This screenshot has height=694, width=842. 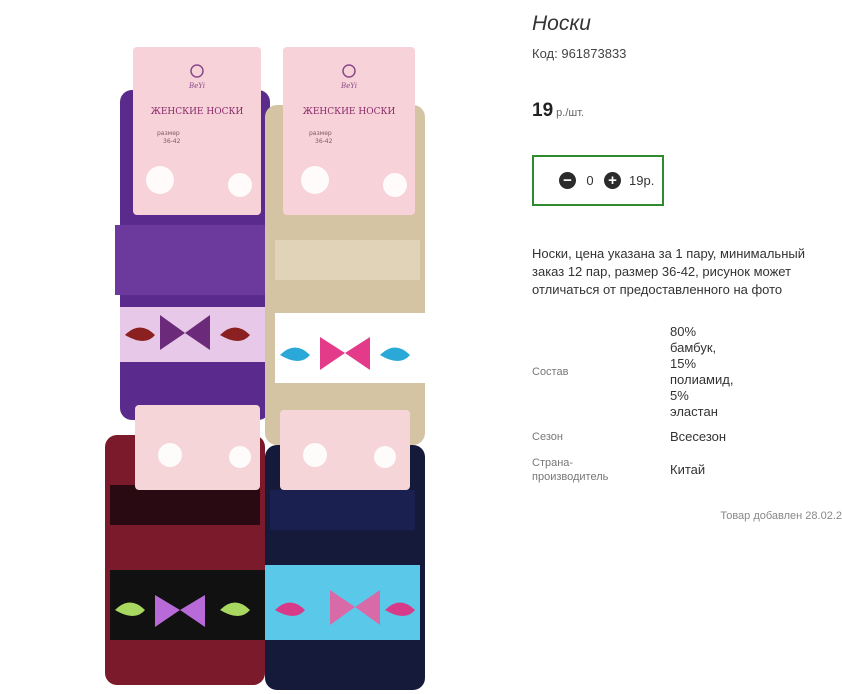 I want to click on price-unit: р./шт., so click(x=570, y=113).